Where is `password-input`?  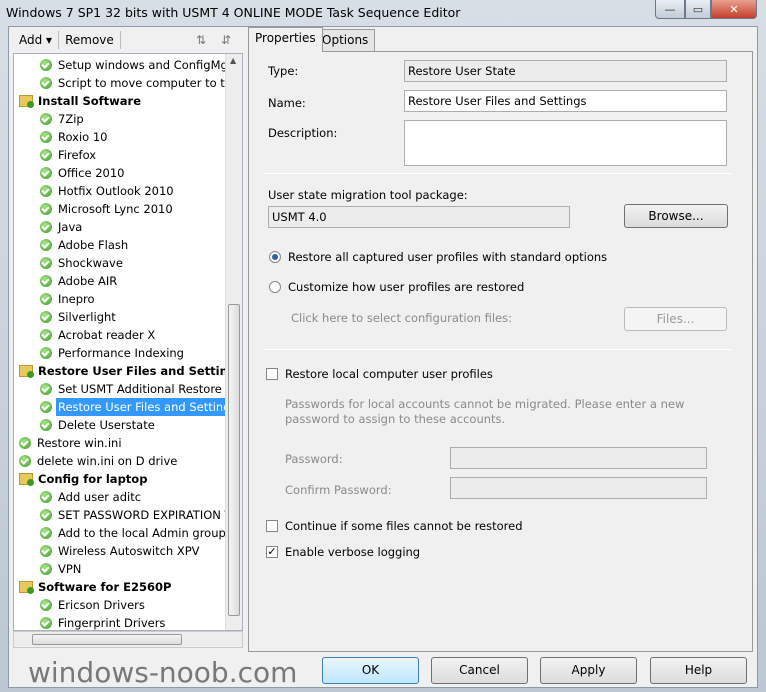 password-input is located at coordinates (578, 458).